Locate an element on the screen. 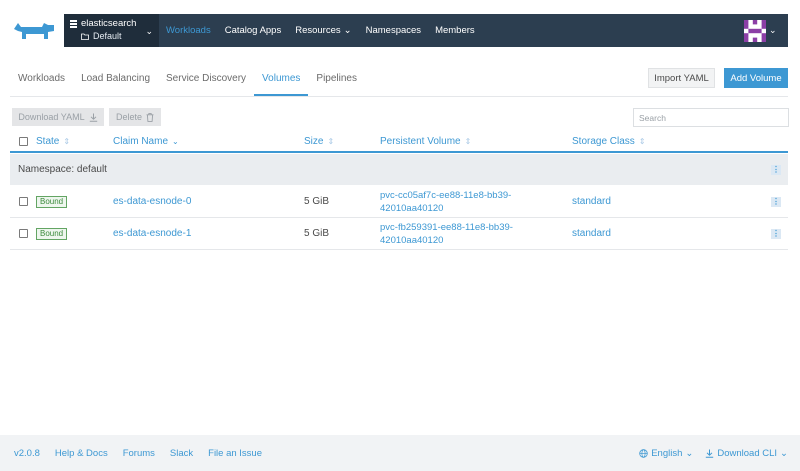  nav-resources: Resources ⌄ is located at coordinates (323, 30).